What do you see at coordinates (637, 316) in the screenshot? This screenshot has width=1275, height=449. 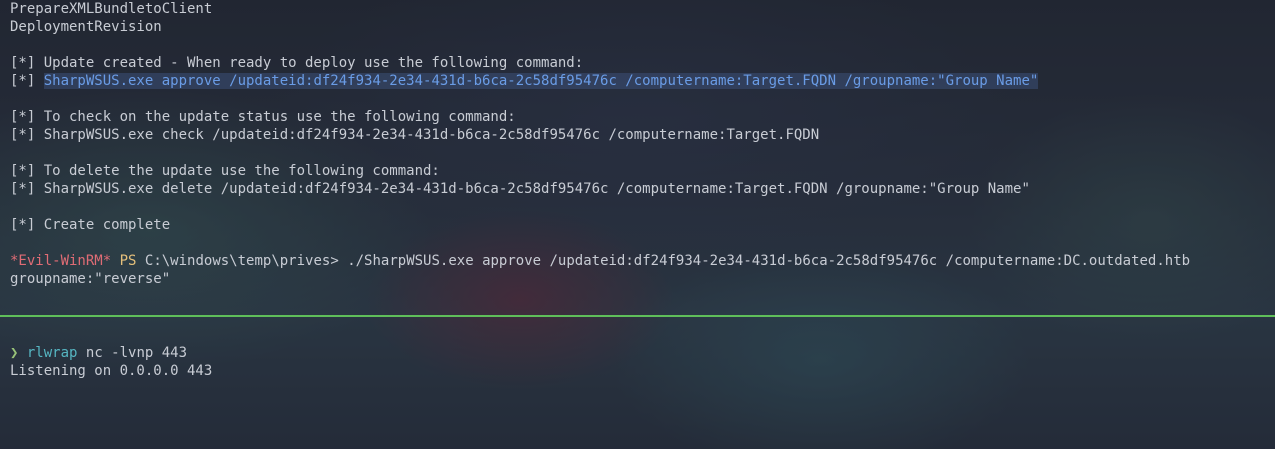 I see `pane-divider` at bounding box center [637, 316].